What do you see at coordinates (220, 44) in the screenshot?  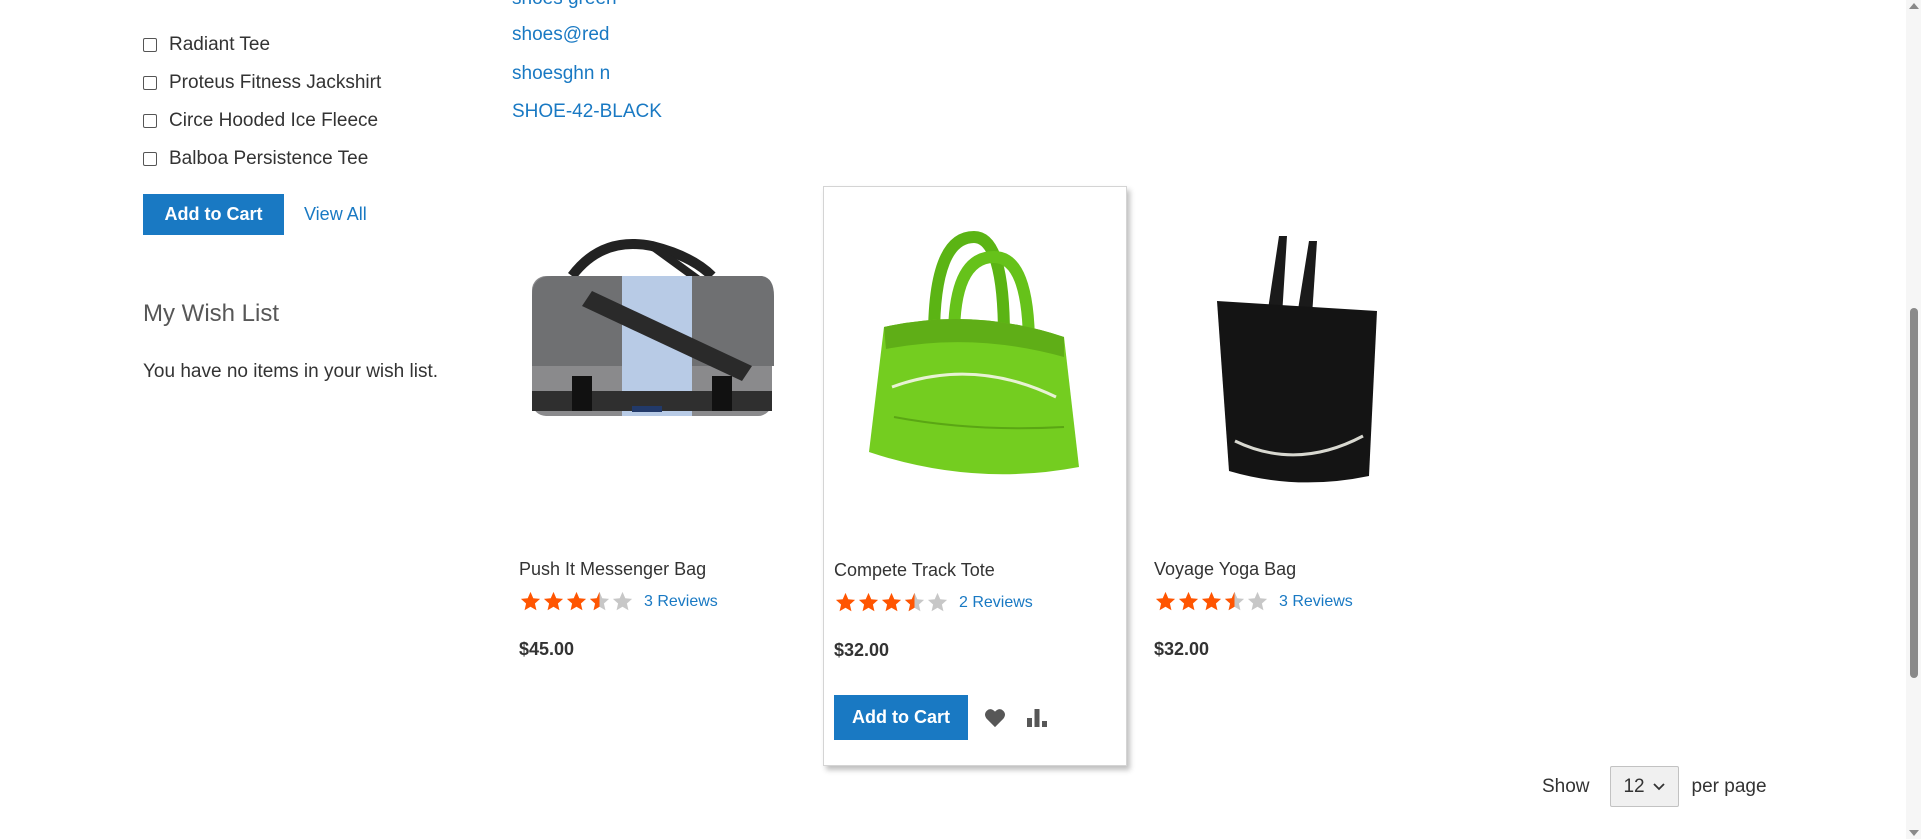 I see `compare-item-label: Radiant Tee` at bounding box center [220, 44].